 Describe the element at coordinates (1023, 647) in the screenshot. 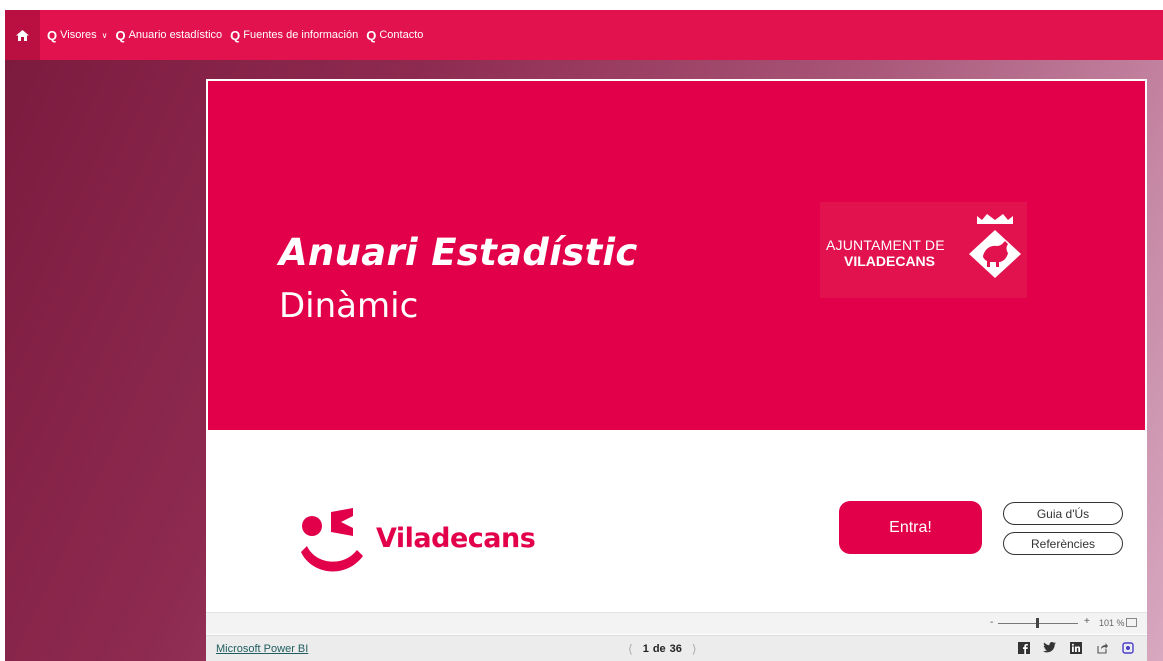

I see `facebook-icon` at that location.